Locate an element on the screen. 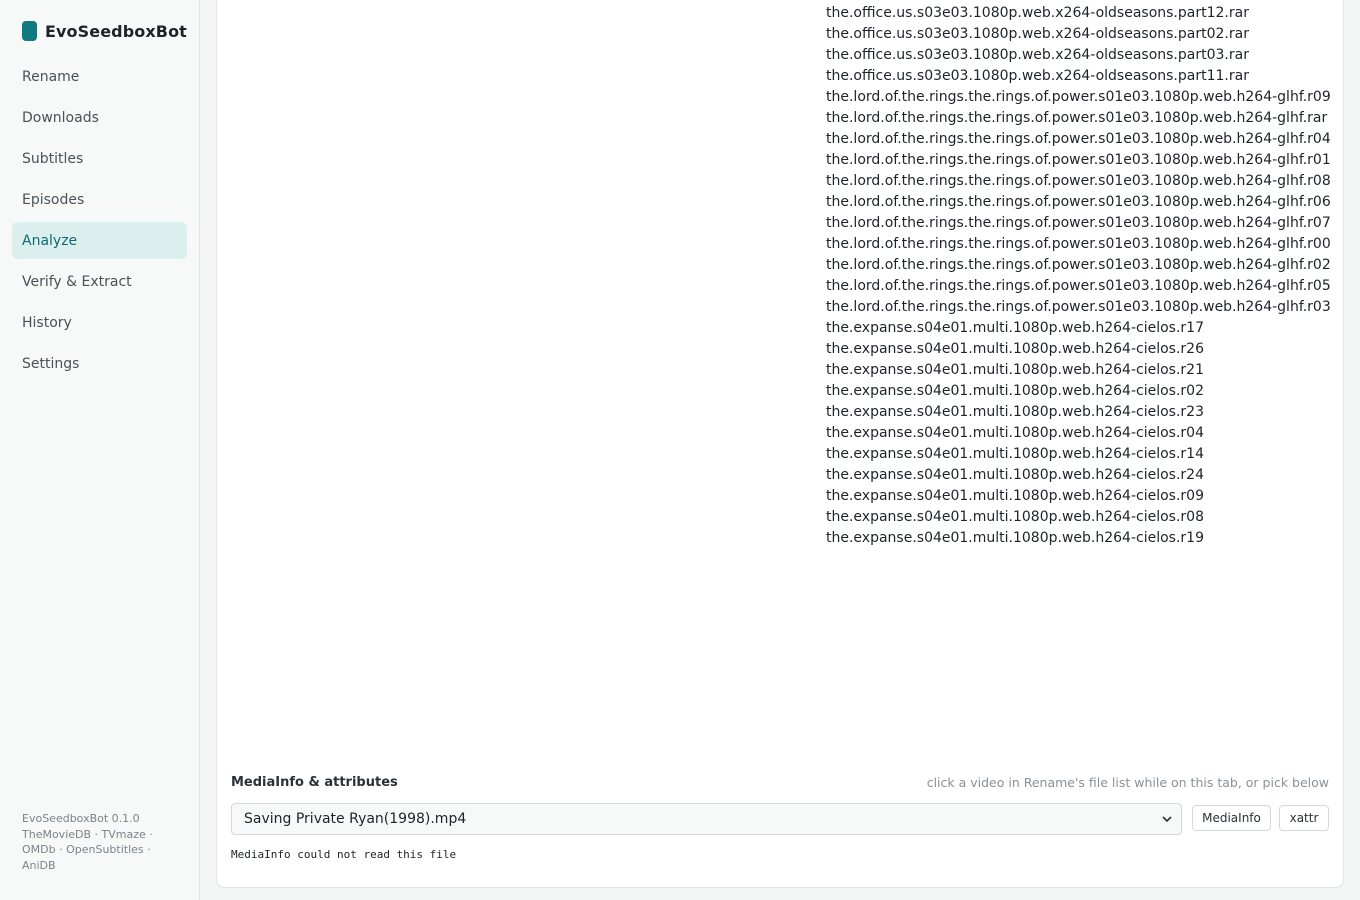 This screenshot has width=1360, height=900. video-file-select: Saving Private Ryan(1998).mp4 is located at coordinates (706, 819).